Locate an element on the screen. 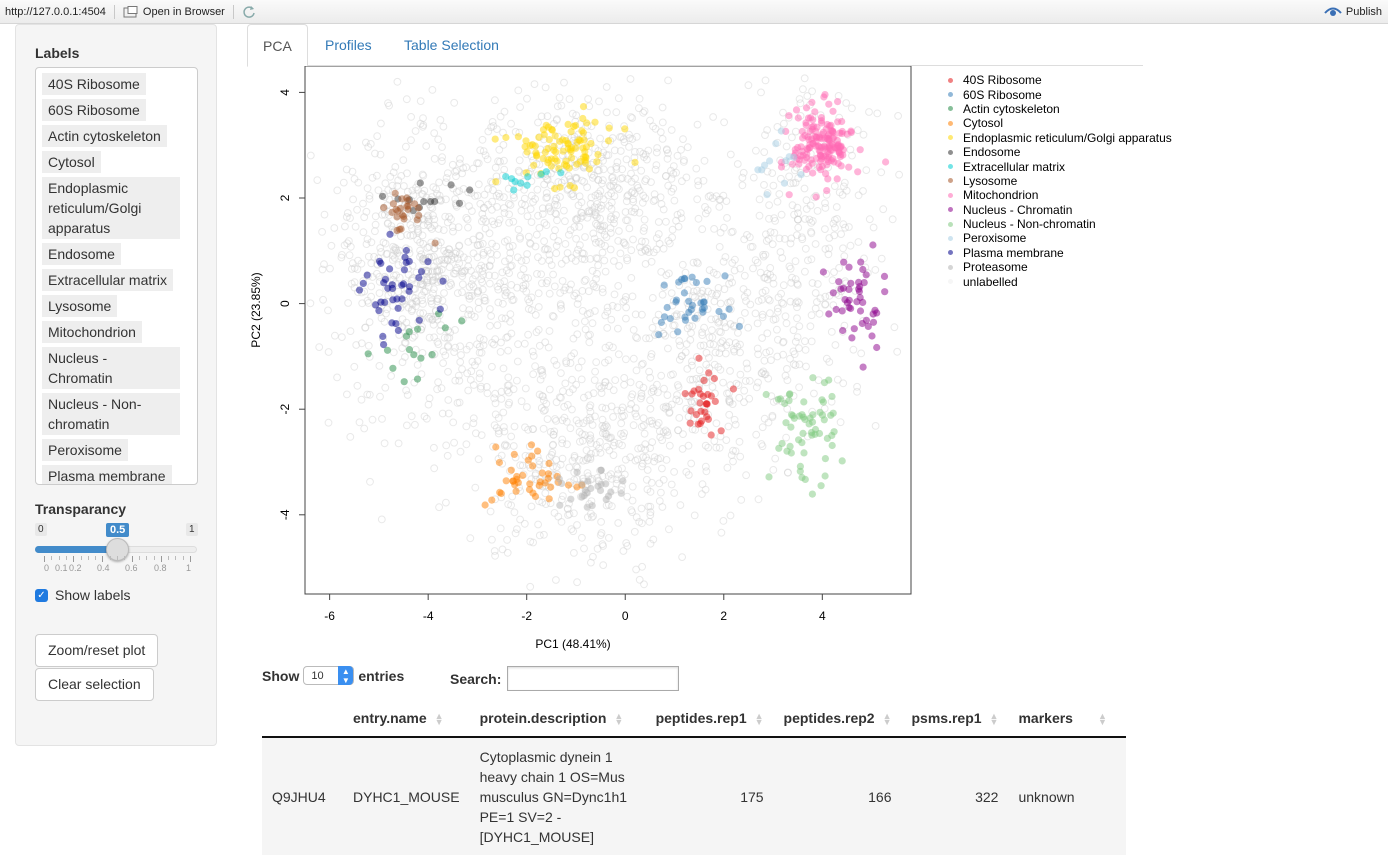  column-header-markers: markers ▲ ▼ is located at coordinates (1067, 719).